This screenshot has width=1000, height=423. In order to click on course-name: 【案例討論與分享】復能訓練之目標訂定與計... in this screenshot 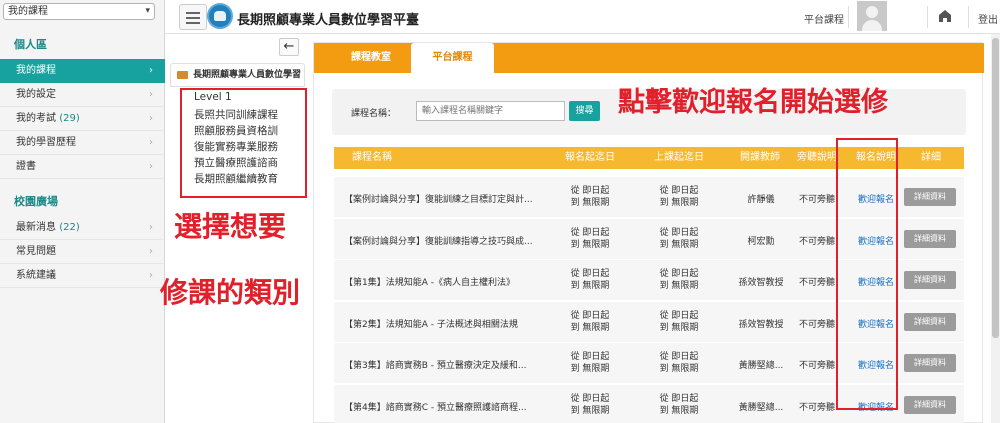, I will do `click(444, 198)`.